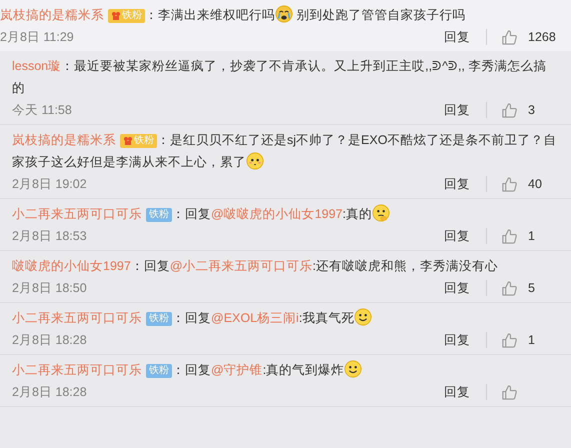 This screenshot has width=571, height=448. I want to click on timestamp: 今天 11:58, so click(42, 110).